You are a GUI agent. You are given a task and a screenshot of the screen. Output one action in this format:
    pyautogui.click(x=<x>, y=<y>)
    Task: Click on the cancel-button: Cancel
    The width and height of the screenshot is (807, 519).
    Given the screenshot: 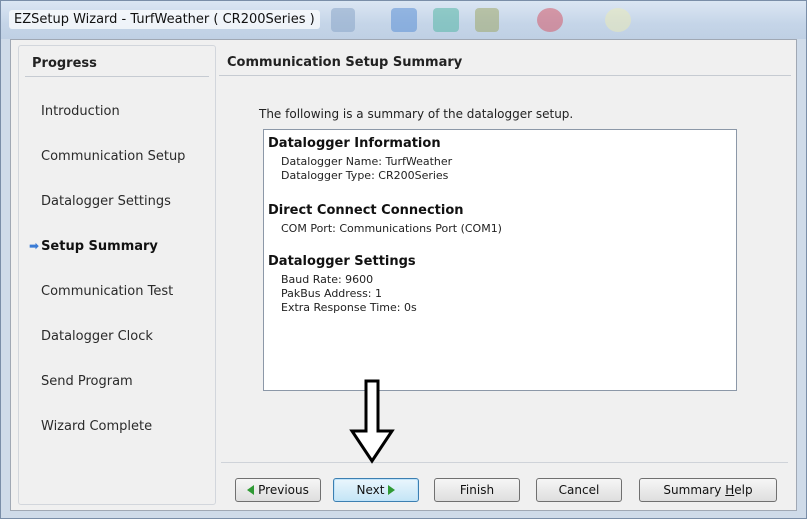 What is the action you would take?
    pyautogui.click(x=579, y=490)
    